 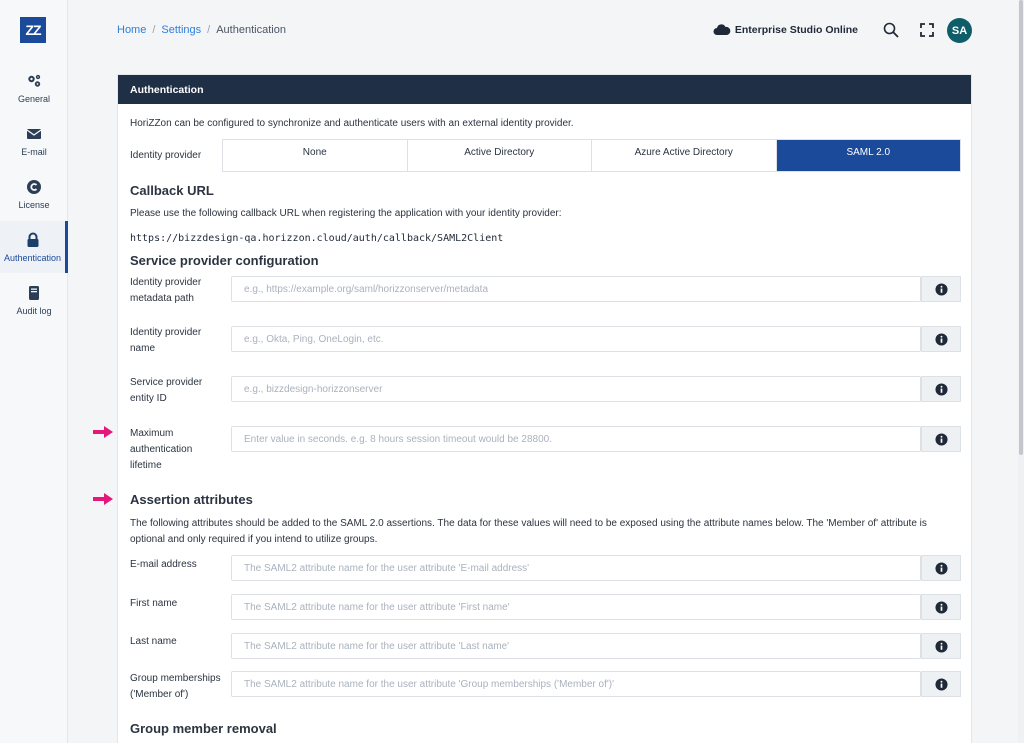 What do you see at coordinates (576, 607) in the screenshot?
I see `first-name-attribute-input` at bounding box center [576, 607].